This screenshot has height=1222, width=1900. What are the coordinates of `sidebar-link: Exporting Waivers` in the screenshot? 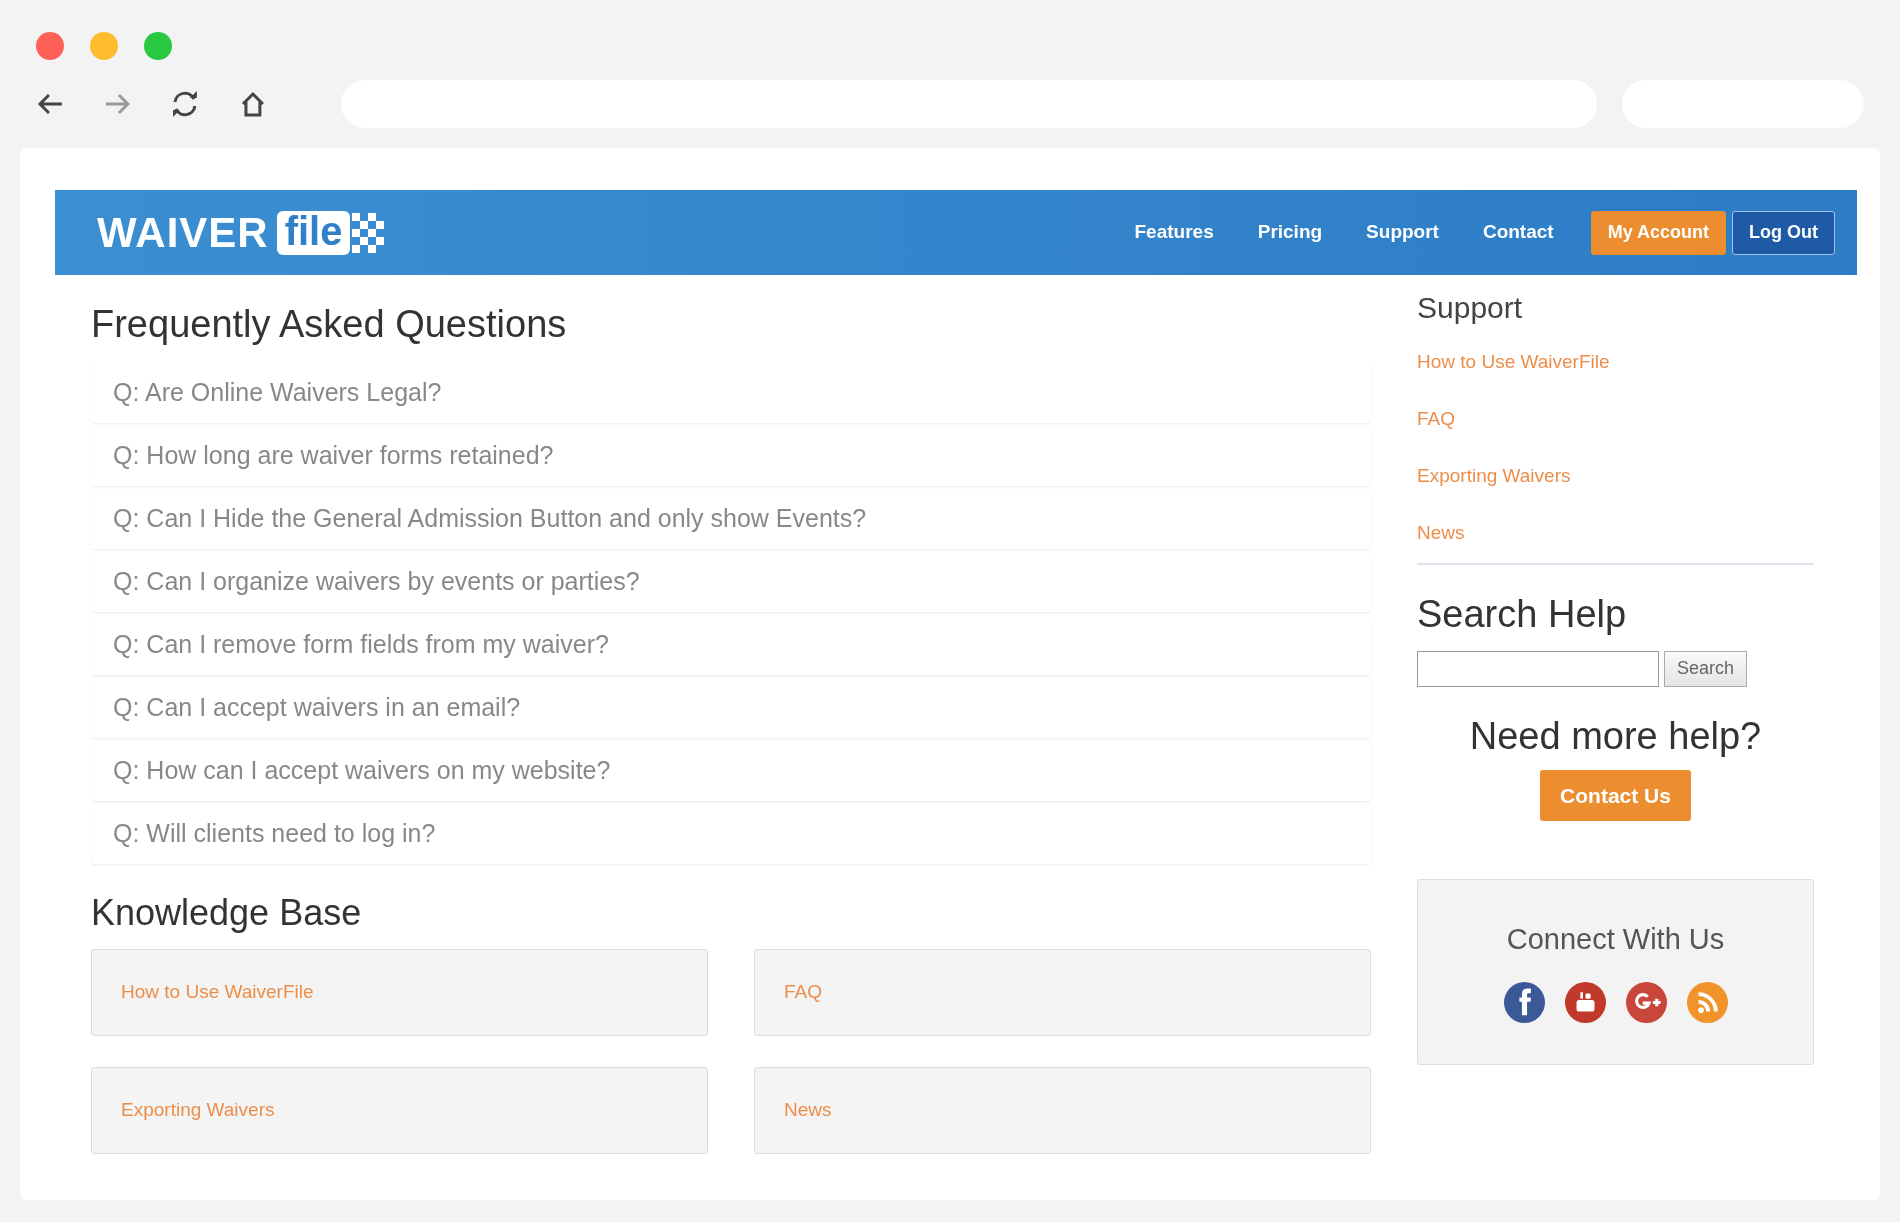 It's located at (1494, 476).